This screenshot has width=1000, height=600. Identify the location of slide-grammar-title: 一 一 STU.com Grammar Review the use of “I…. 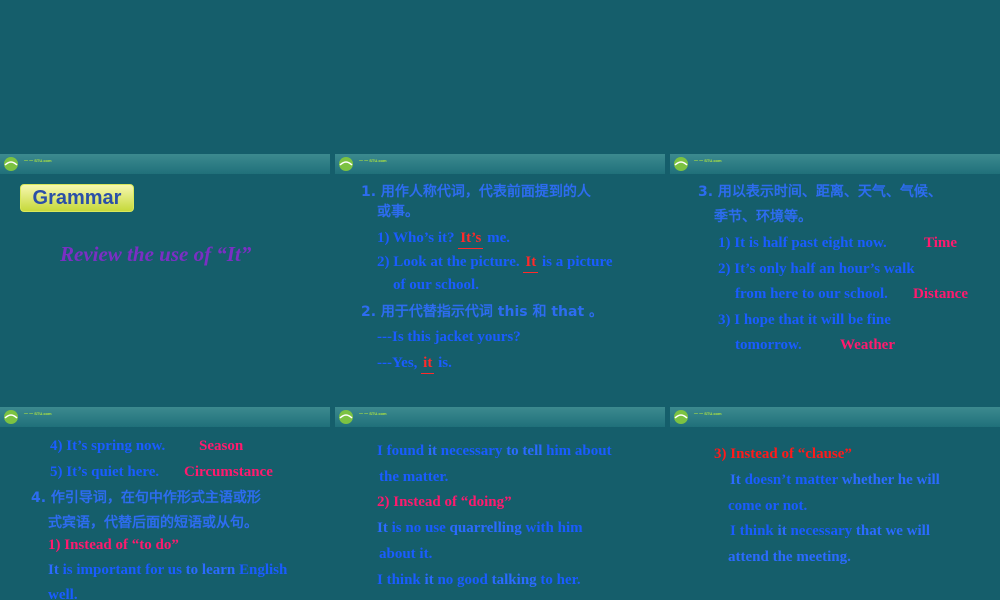
(165, 277).